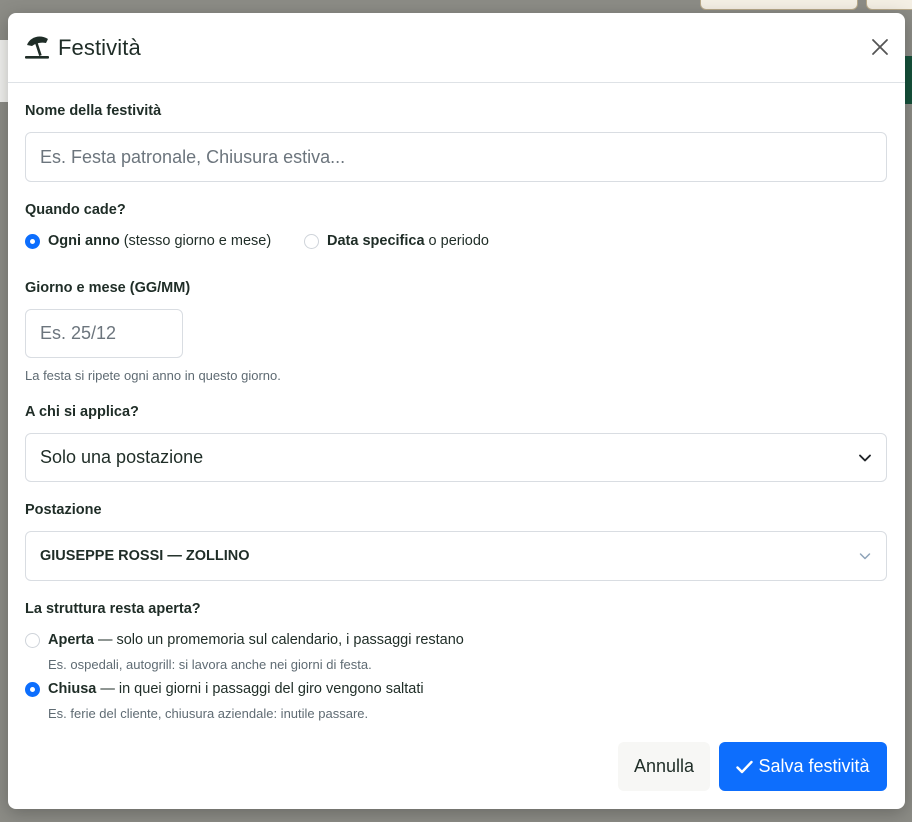 Image resolution: width=912 pixels, height=822 pixels. Describe the element at coordinates (32, 241) in the screenshot. I see `radio-every-year-control` at that location.